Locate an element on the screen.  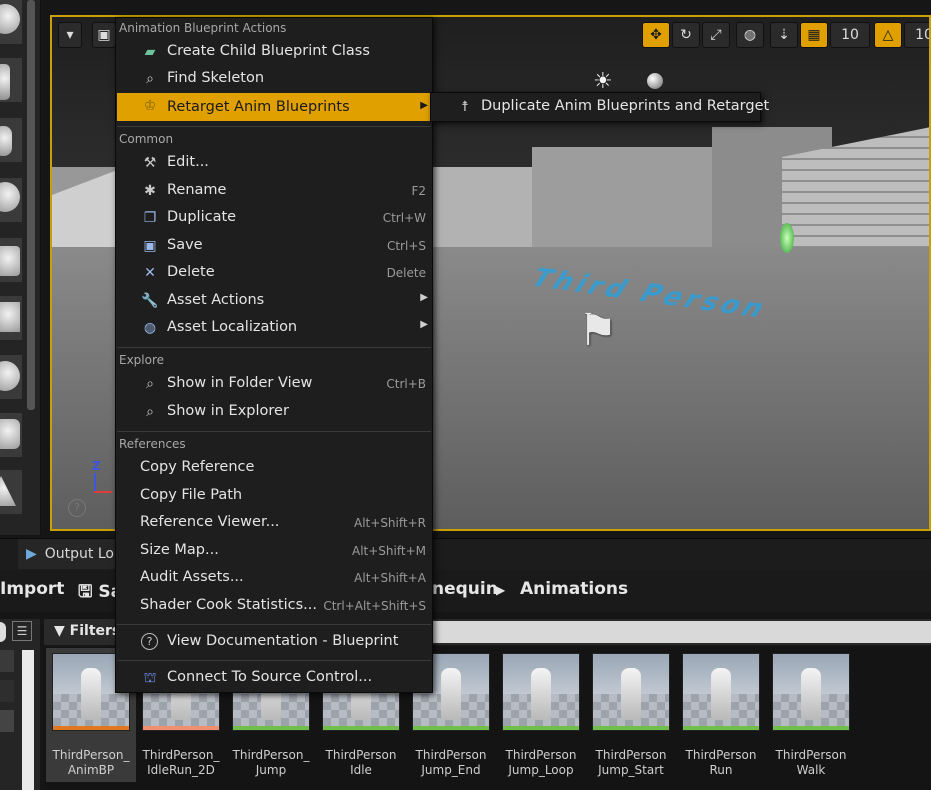
light-placeable is located at coordinates (11, 200).